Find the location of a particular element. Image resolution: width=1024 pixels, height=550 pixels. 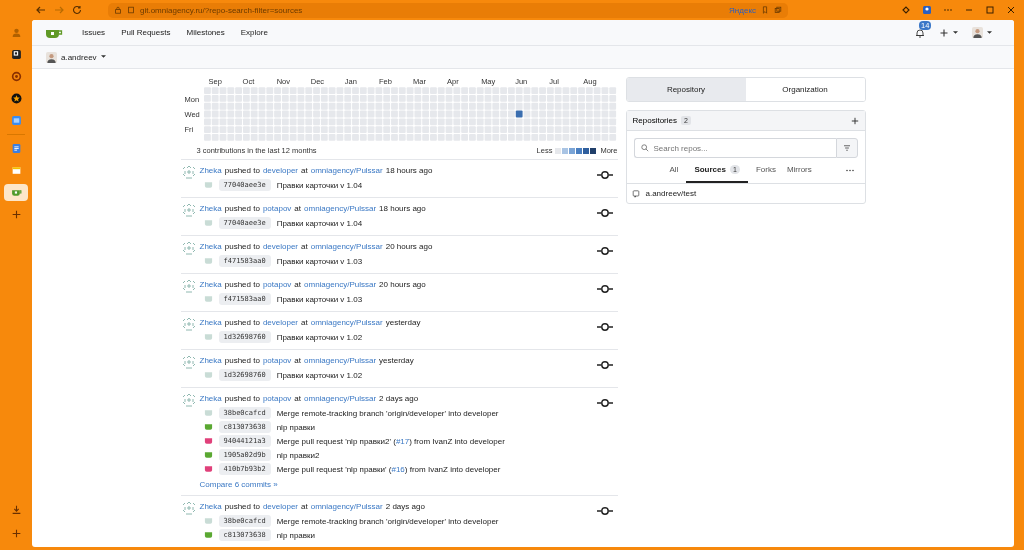

teacup-icon is located at coordinates (16, 192).